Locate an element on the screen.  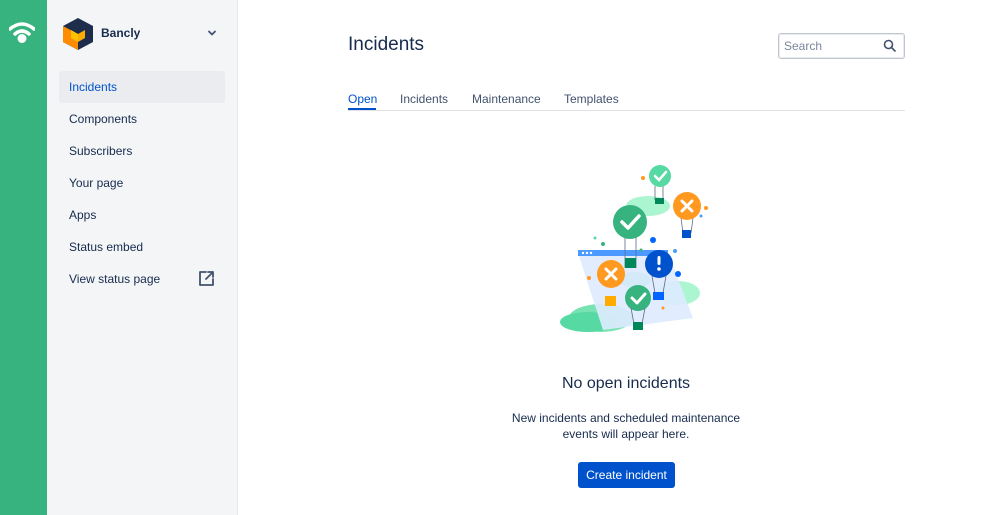
sidebar-item-label: Incidents is located at coordinates (93, 87).